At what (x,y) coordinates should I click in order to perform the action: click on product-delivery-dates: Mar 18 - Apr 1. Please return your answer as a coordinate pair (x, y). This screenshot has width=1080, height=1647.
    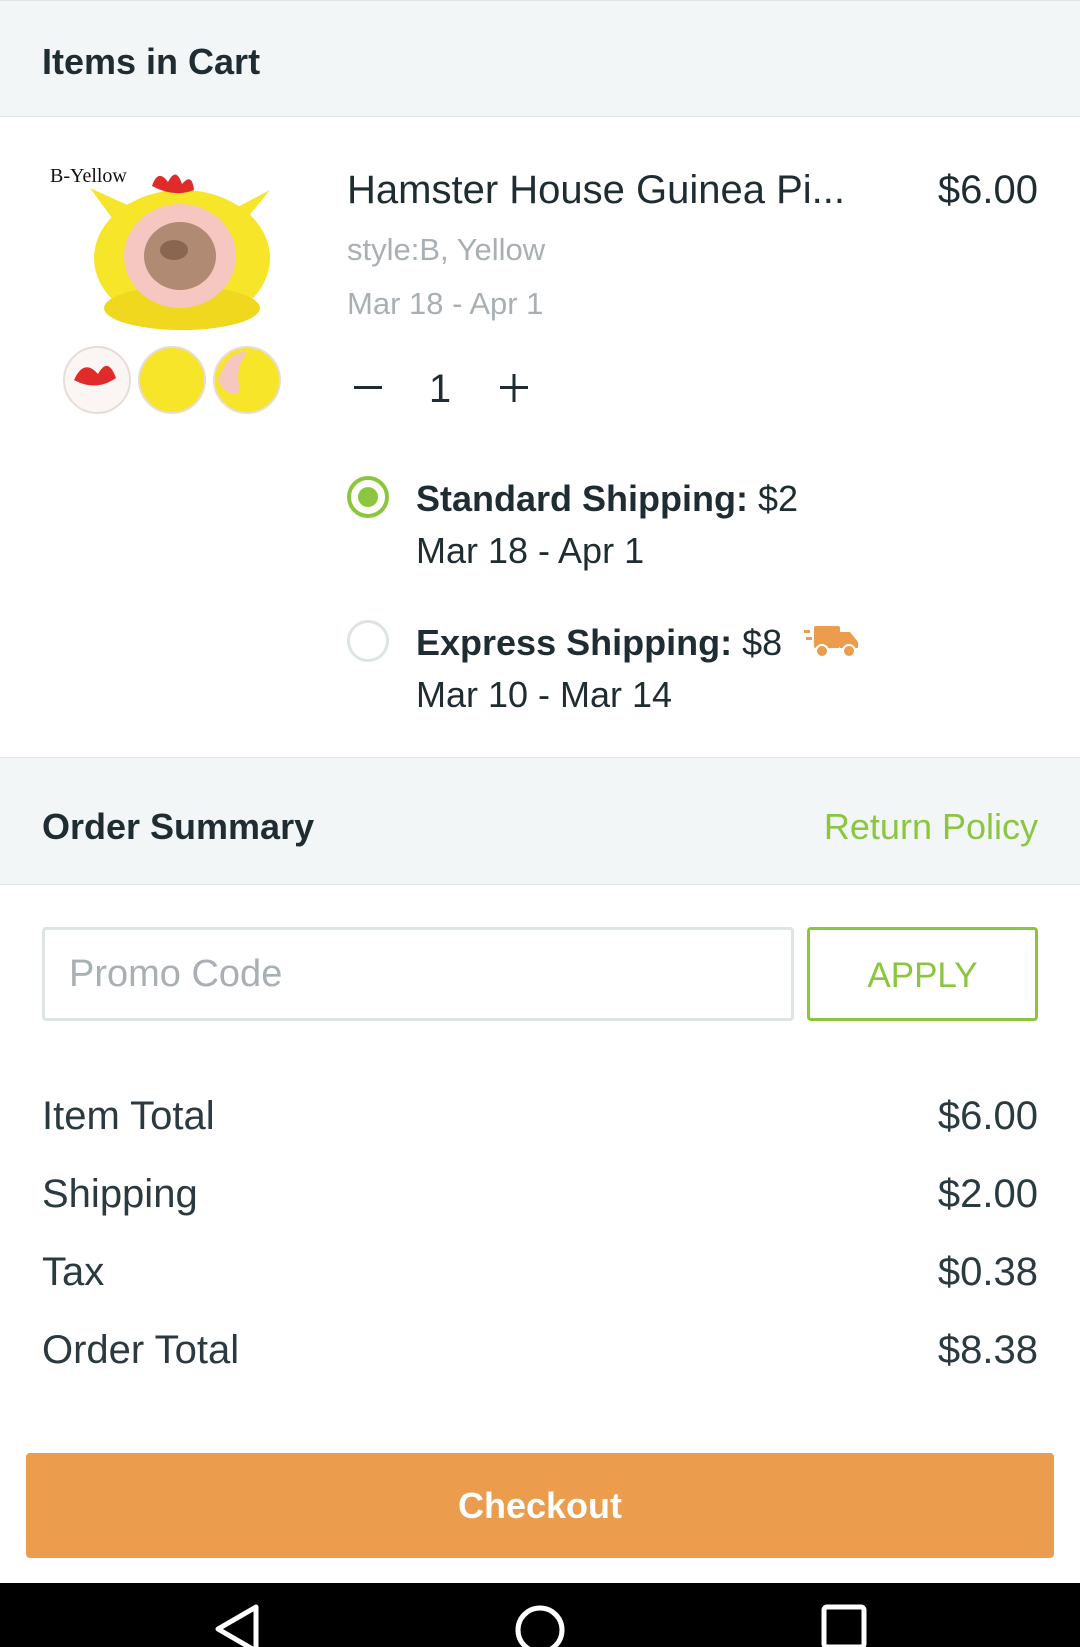
    Looking at the image, I should click on (445, 303).